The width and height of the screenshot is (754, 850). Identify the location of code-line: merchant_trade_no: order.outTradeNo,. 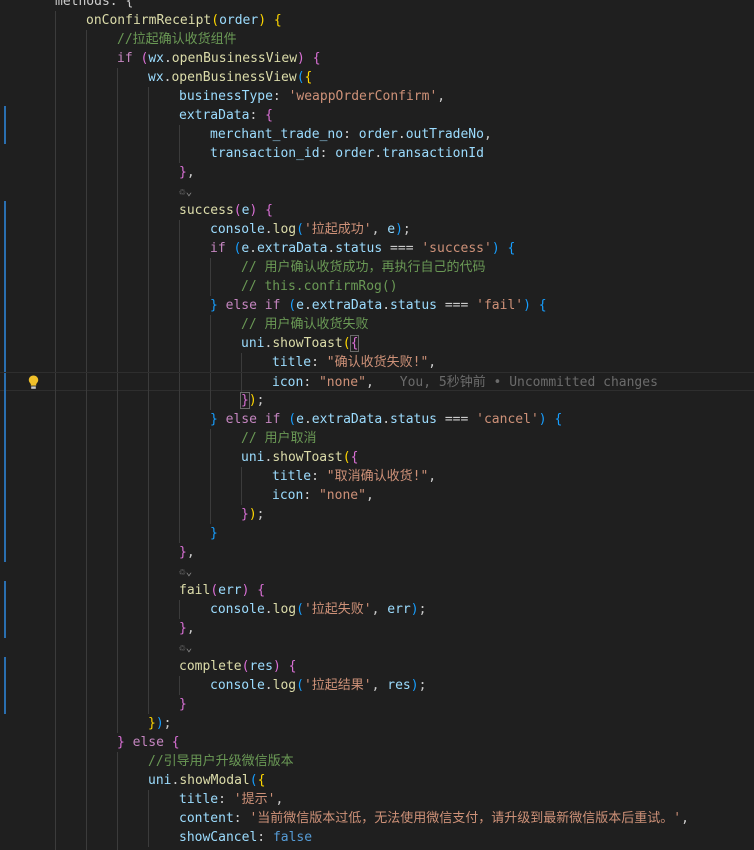
(377, 134).